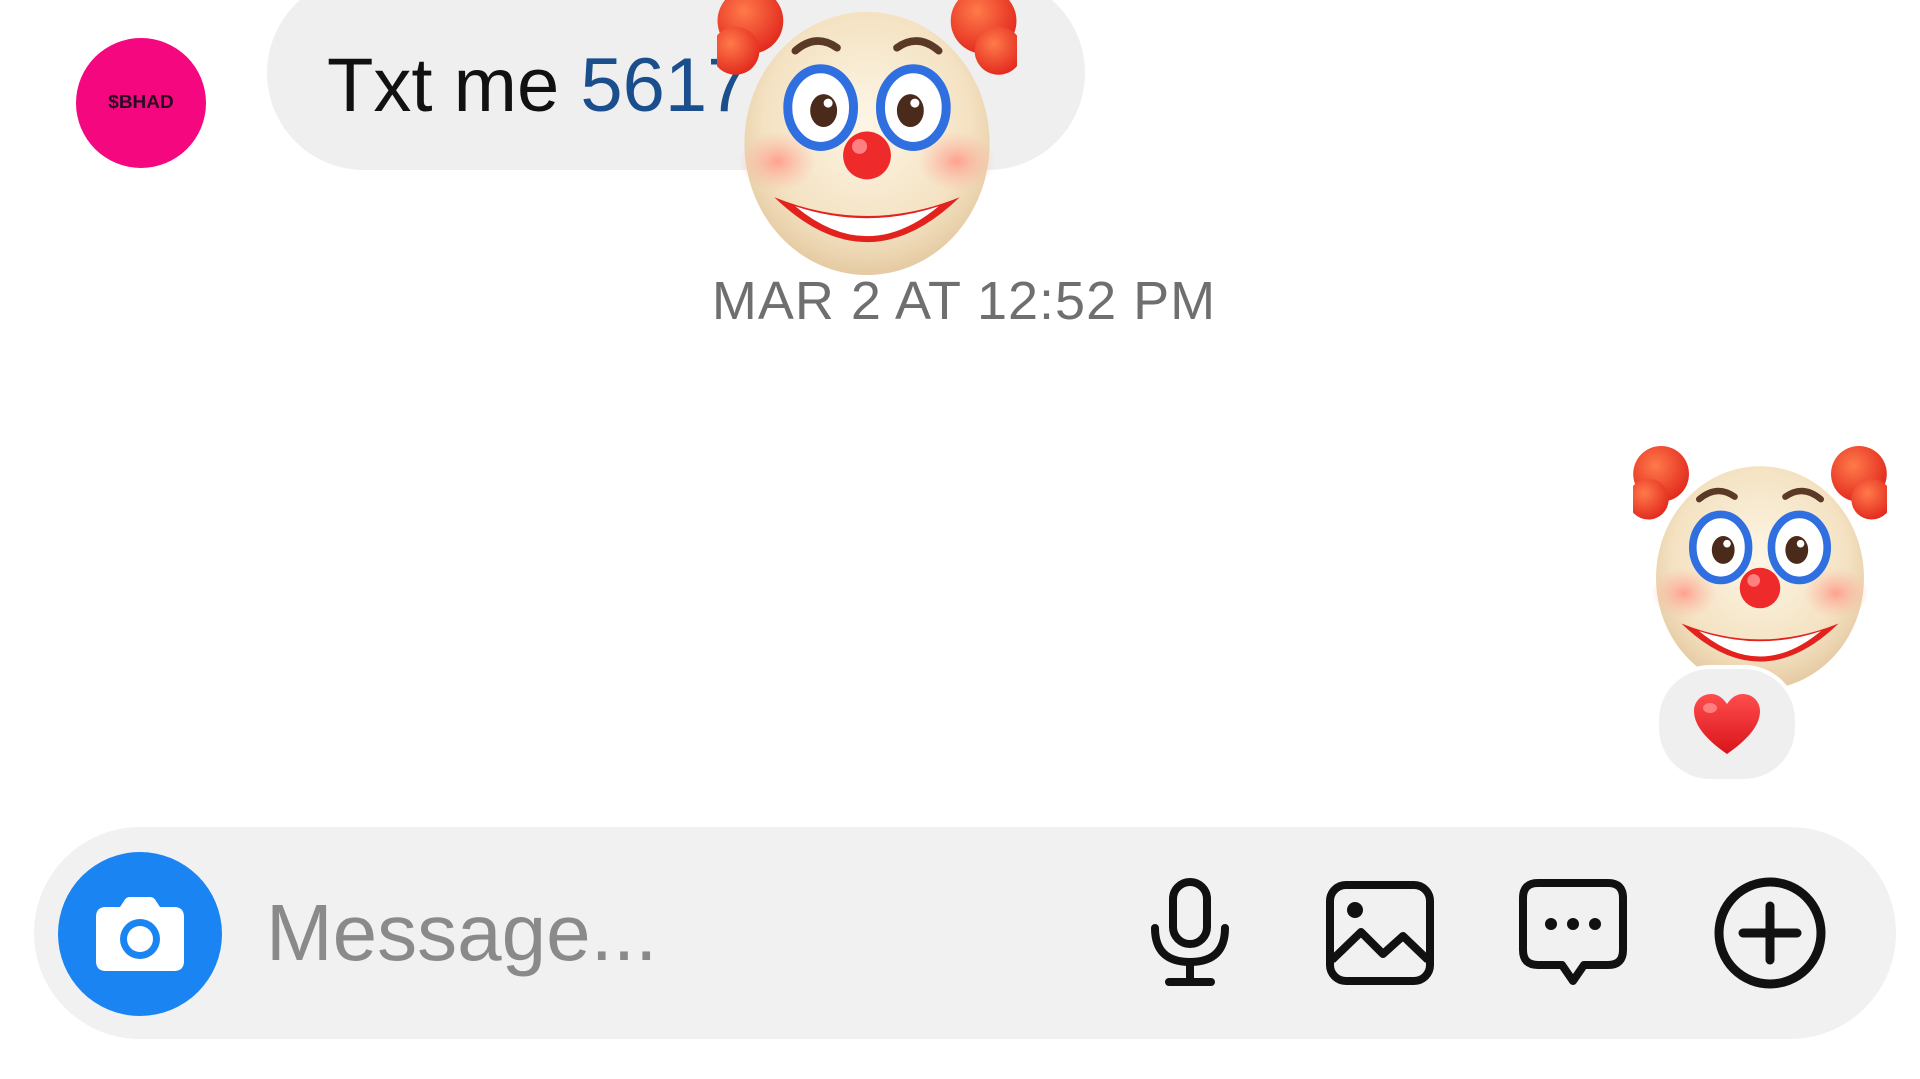 The height and width of the screenshot is (1079, 1920). I want to click on plus-circle-icon, so click(1770, 933).